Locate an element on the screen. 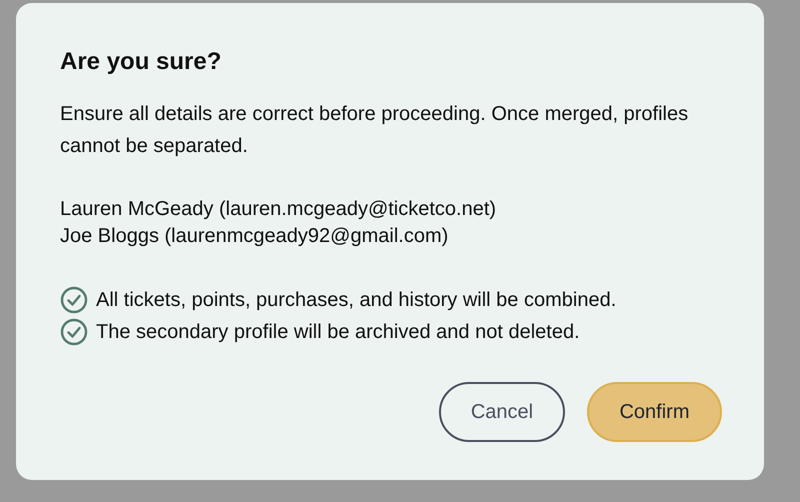 This screenshot has height=502, width=800. profile-line: Joe Bloggs (laurenmcgeady92@gmail.com) is located at coordinates (254, 236).